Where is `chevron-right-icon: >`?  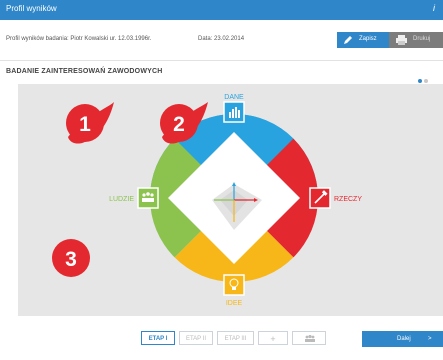
chevron-right-icon: > is located at coordinates (430, 339).